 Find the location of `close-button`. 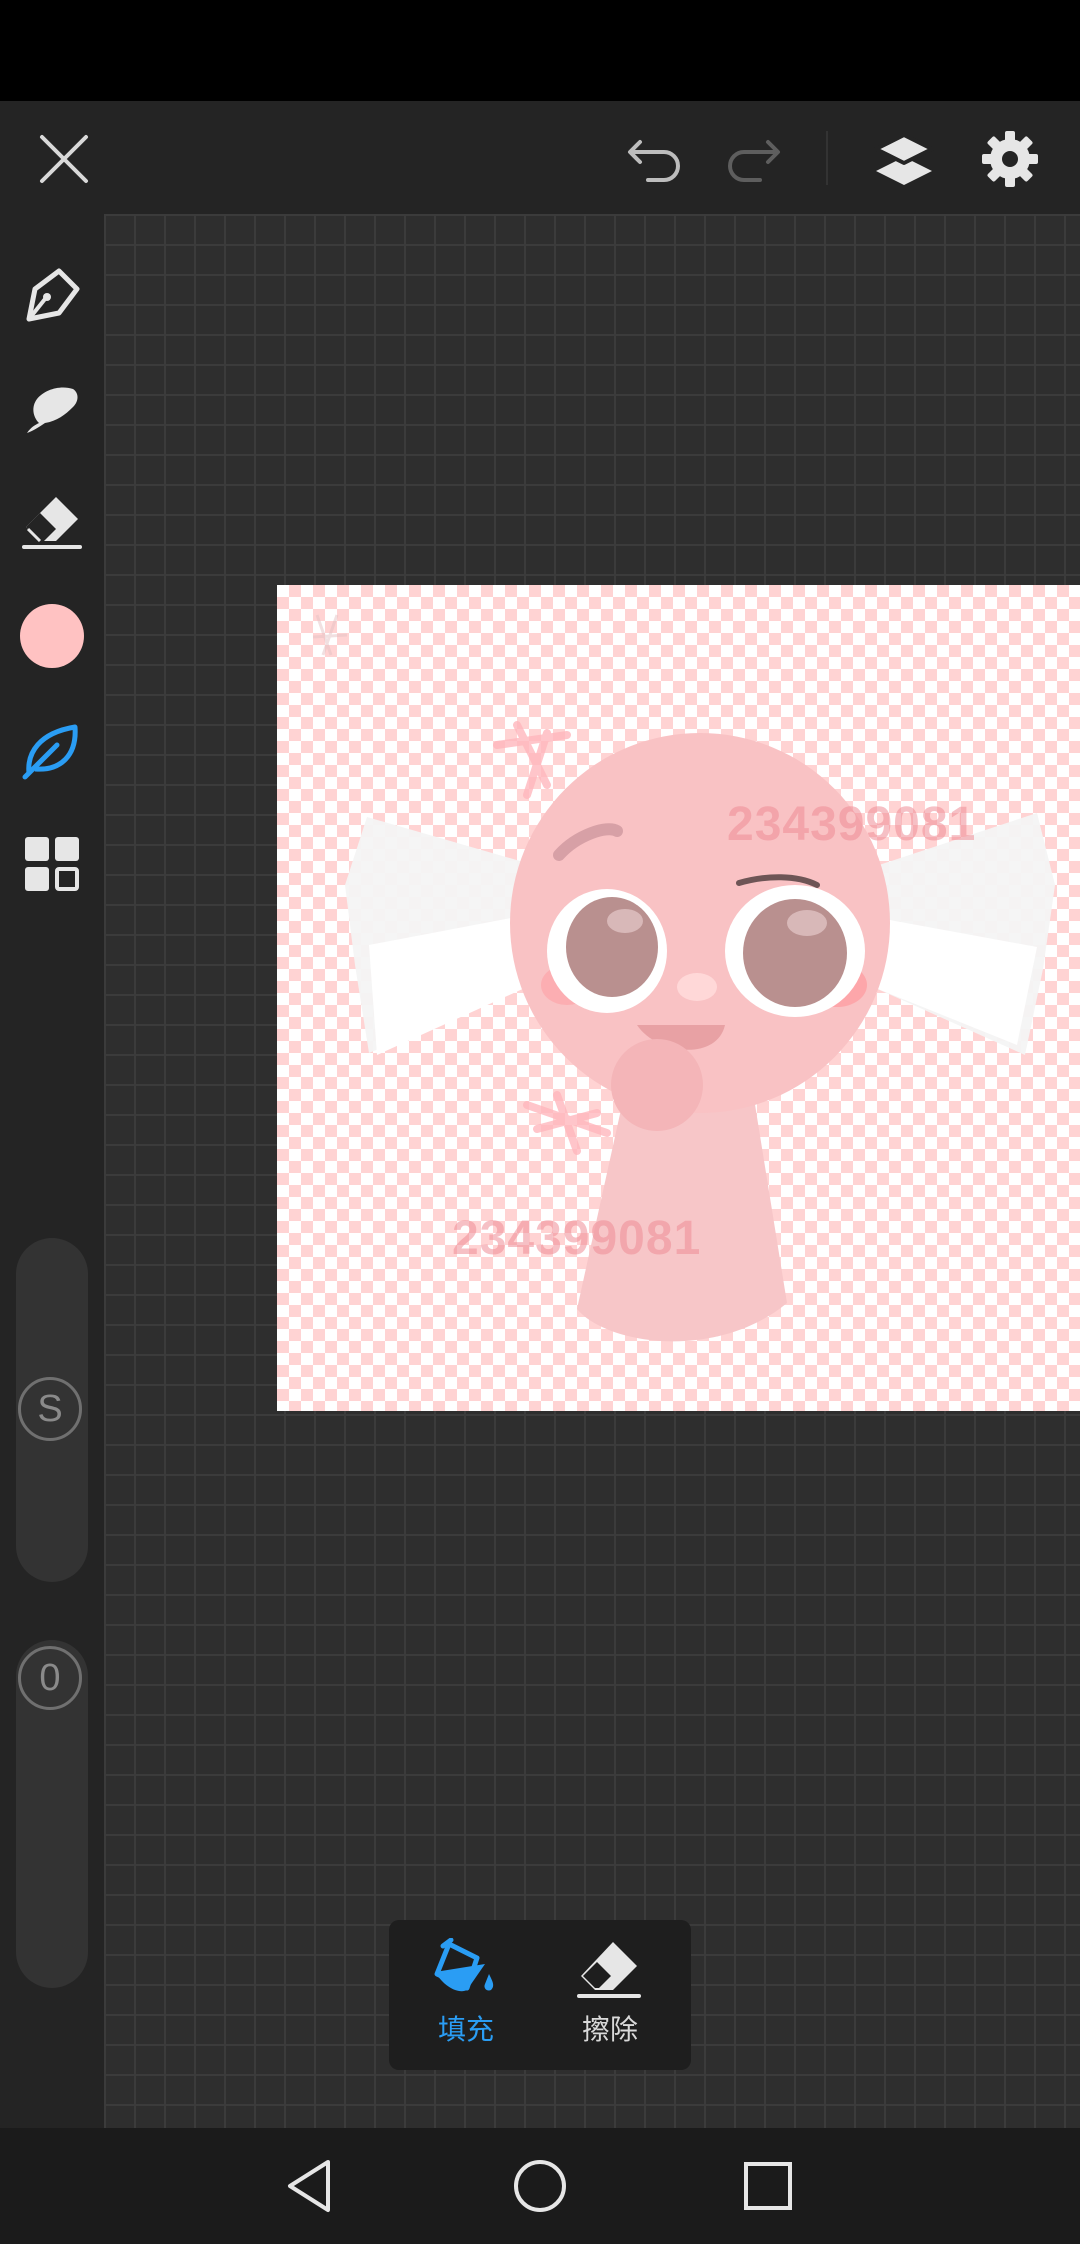

close-button is located at coordinates (64, 159).